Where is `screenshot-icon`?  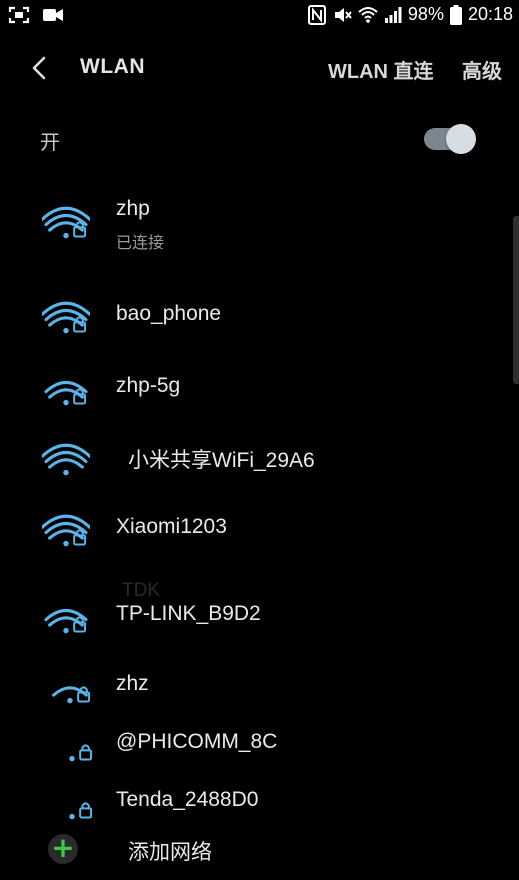
screenshot-icon is located at coordinates (19, 15).